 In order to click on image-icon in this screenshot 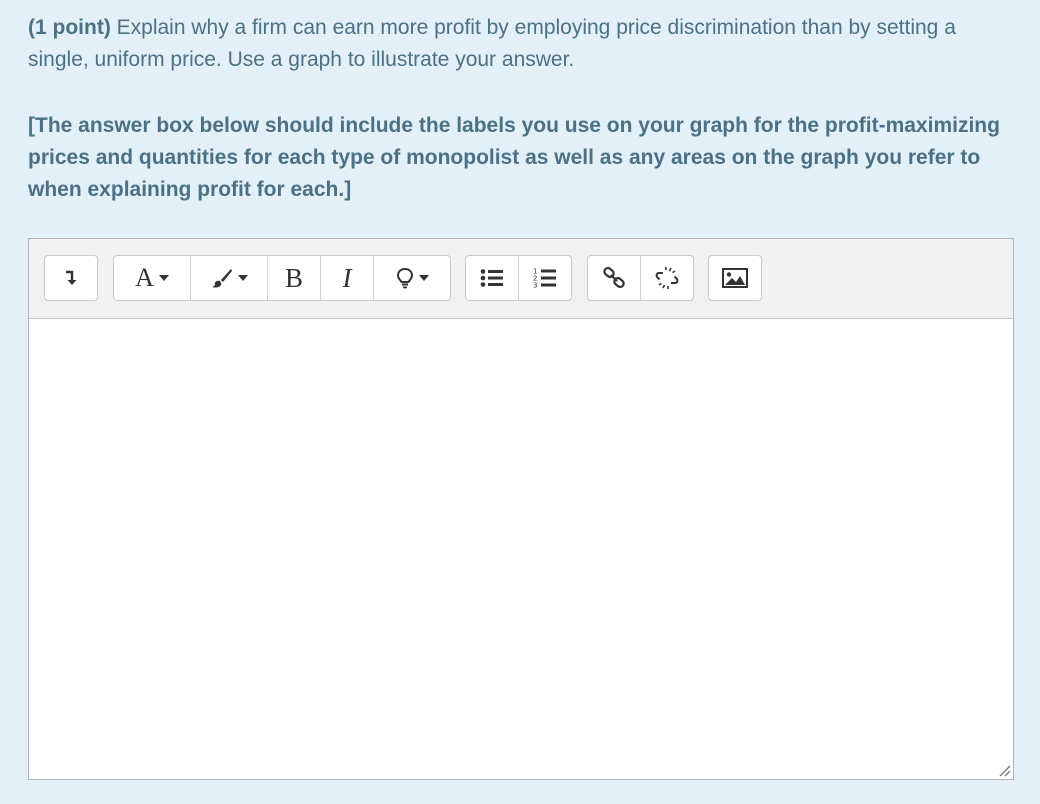, I will do `click(735, 278)`.